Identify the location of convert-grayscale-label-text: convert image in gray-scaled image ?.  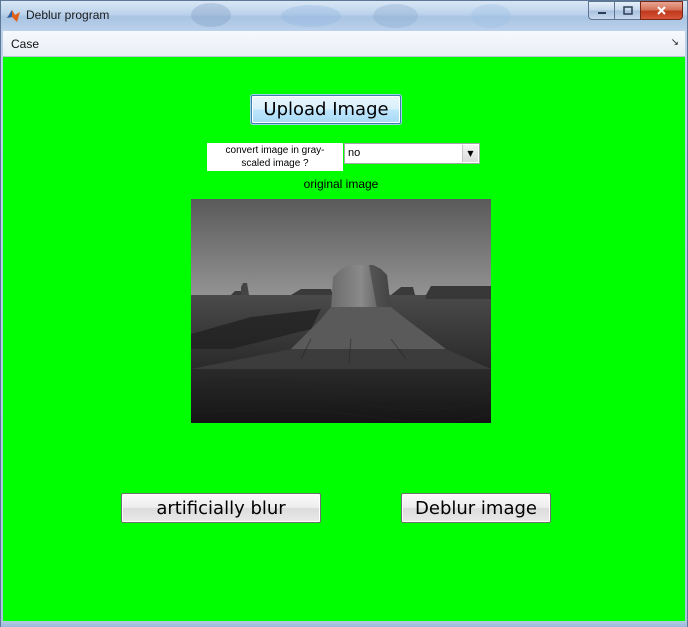
(275, 157).